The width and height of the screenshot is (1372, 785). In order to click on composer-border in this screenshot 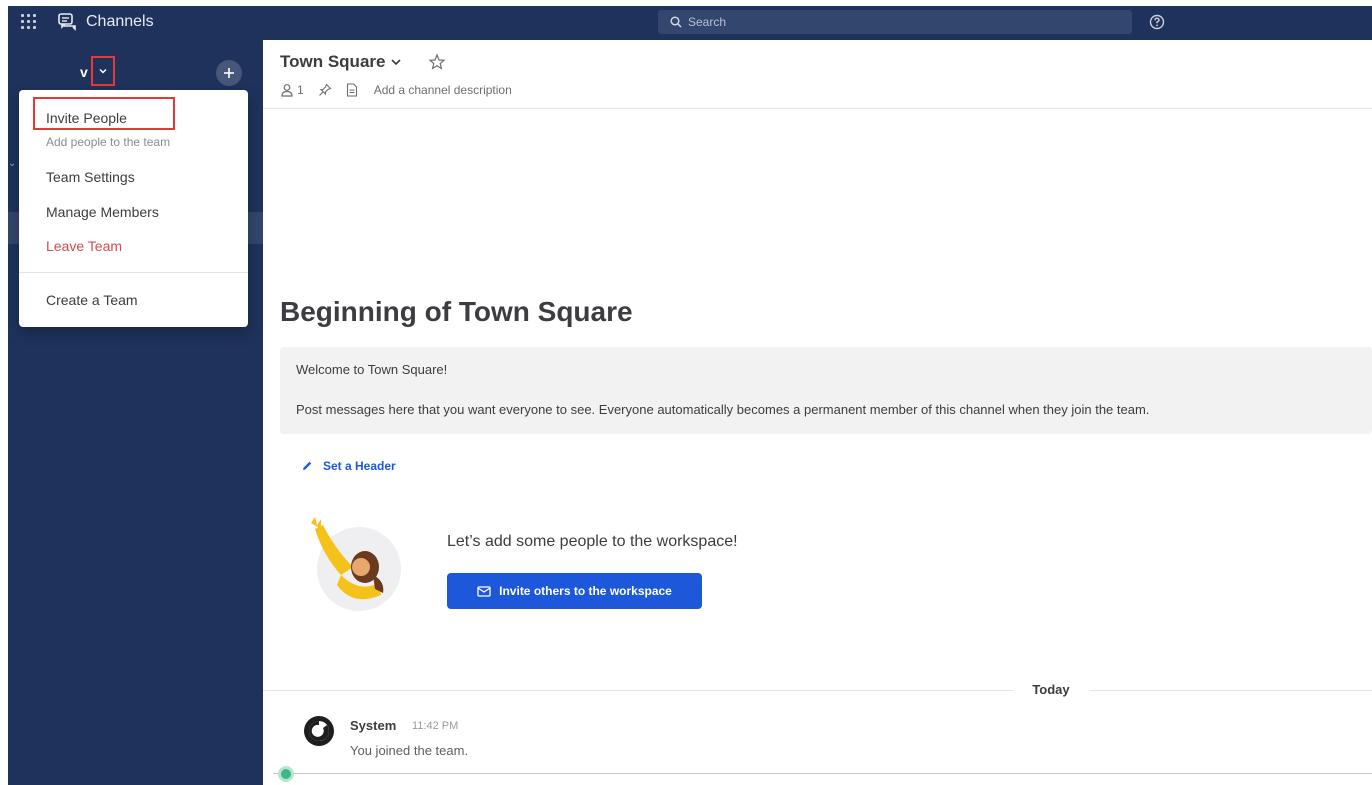, I will do `click(822, 773)`.